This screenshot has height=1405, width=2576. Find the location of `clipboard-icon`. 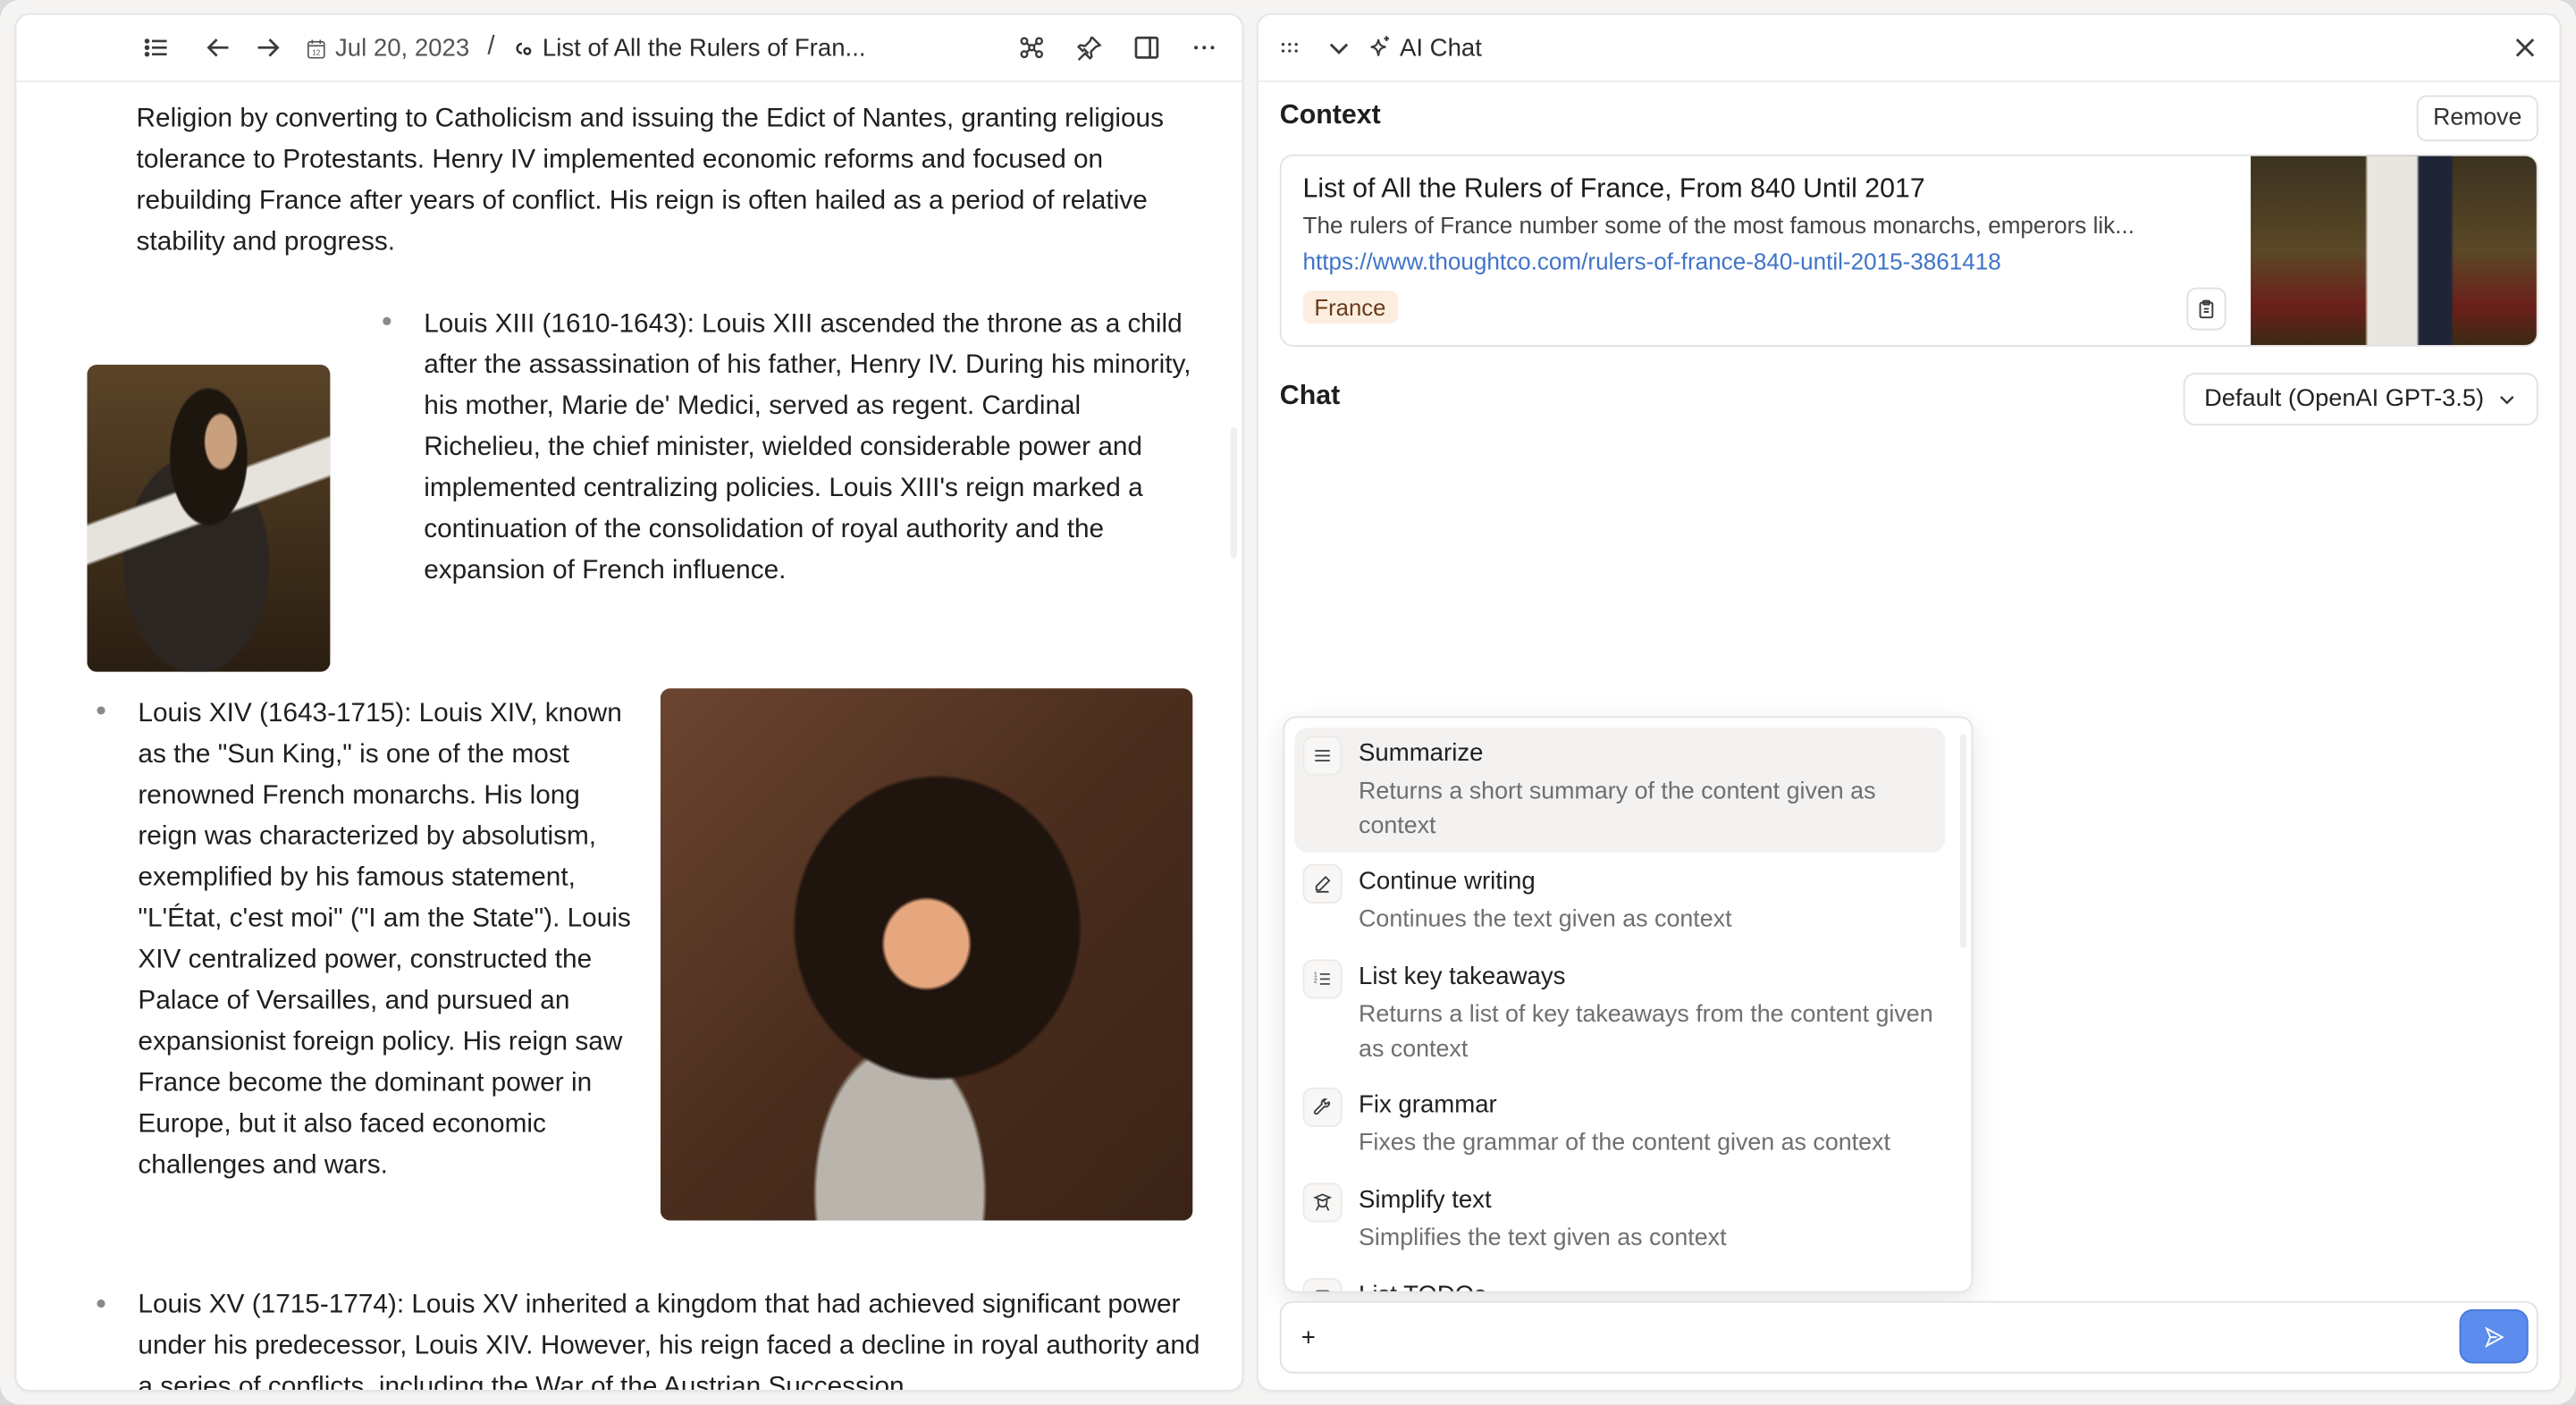

clipboard-icon is located at coordinates (2207, 309).